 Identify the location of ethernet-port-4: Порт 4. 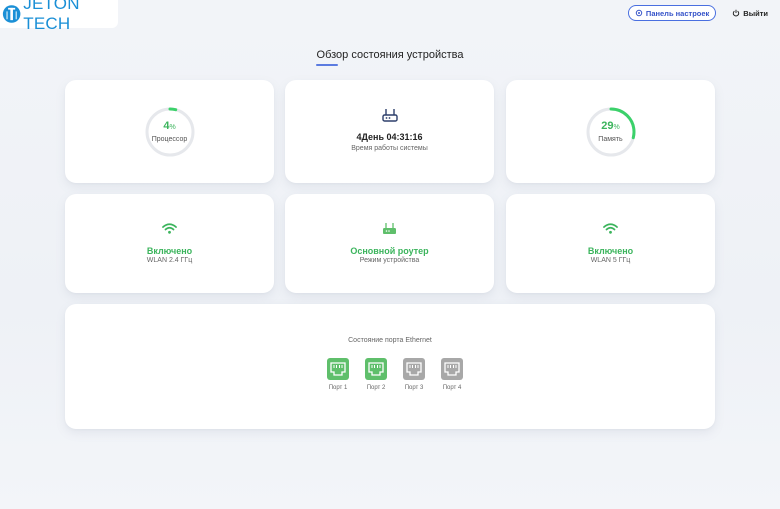
(452, 374).